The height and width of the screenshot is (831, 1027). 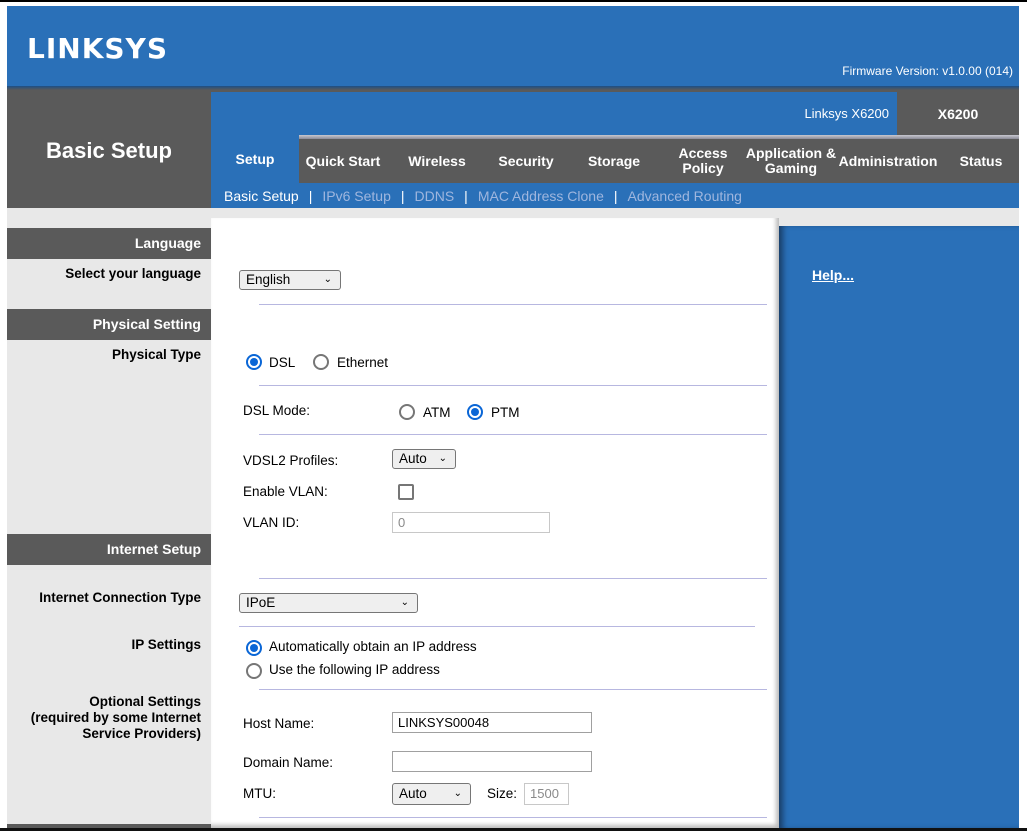 What do you see at coordinates (254, 648) in the screenshot?
I see `ip-auto-radio` at bounding box center [254, 648].